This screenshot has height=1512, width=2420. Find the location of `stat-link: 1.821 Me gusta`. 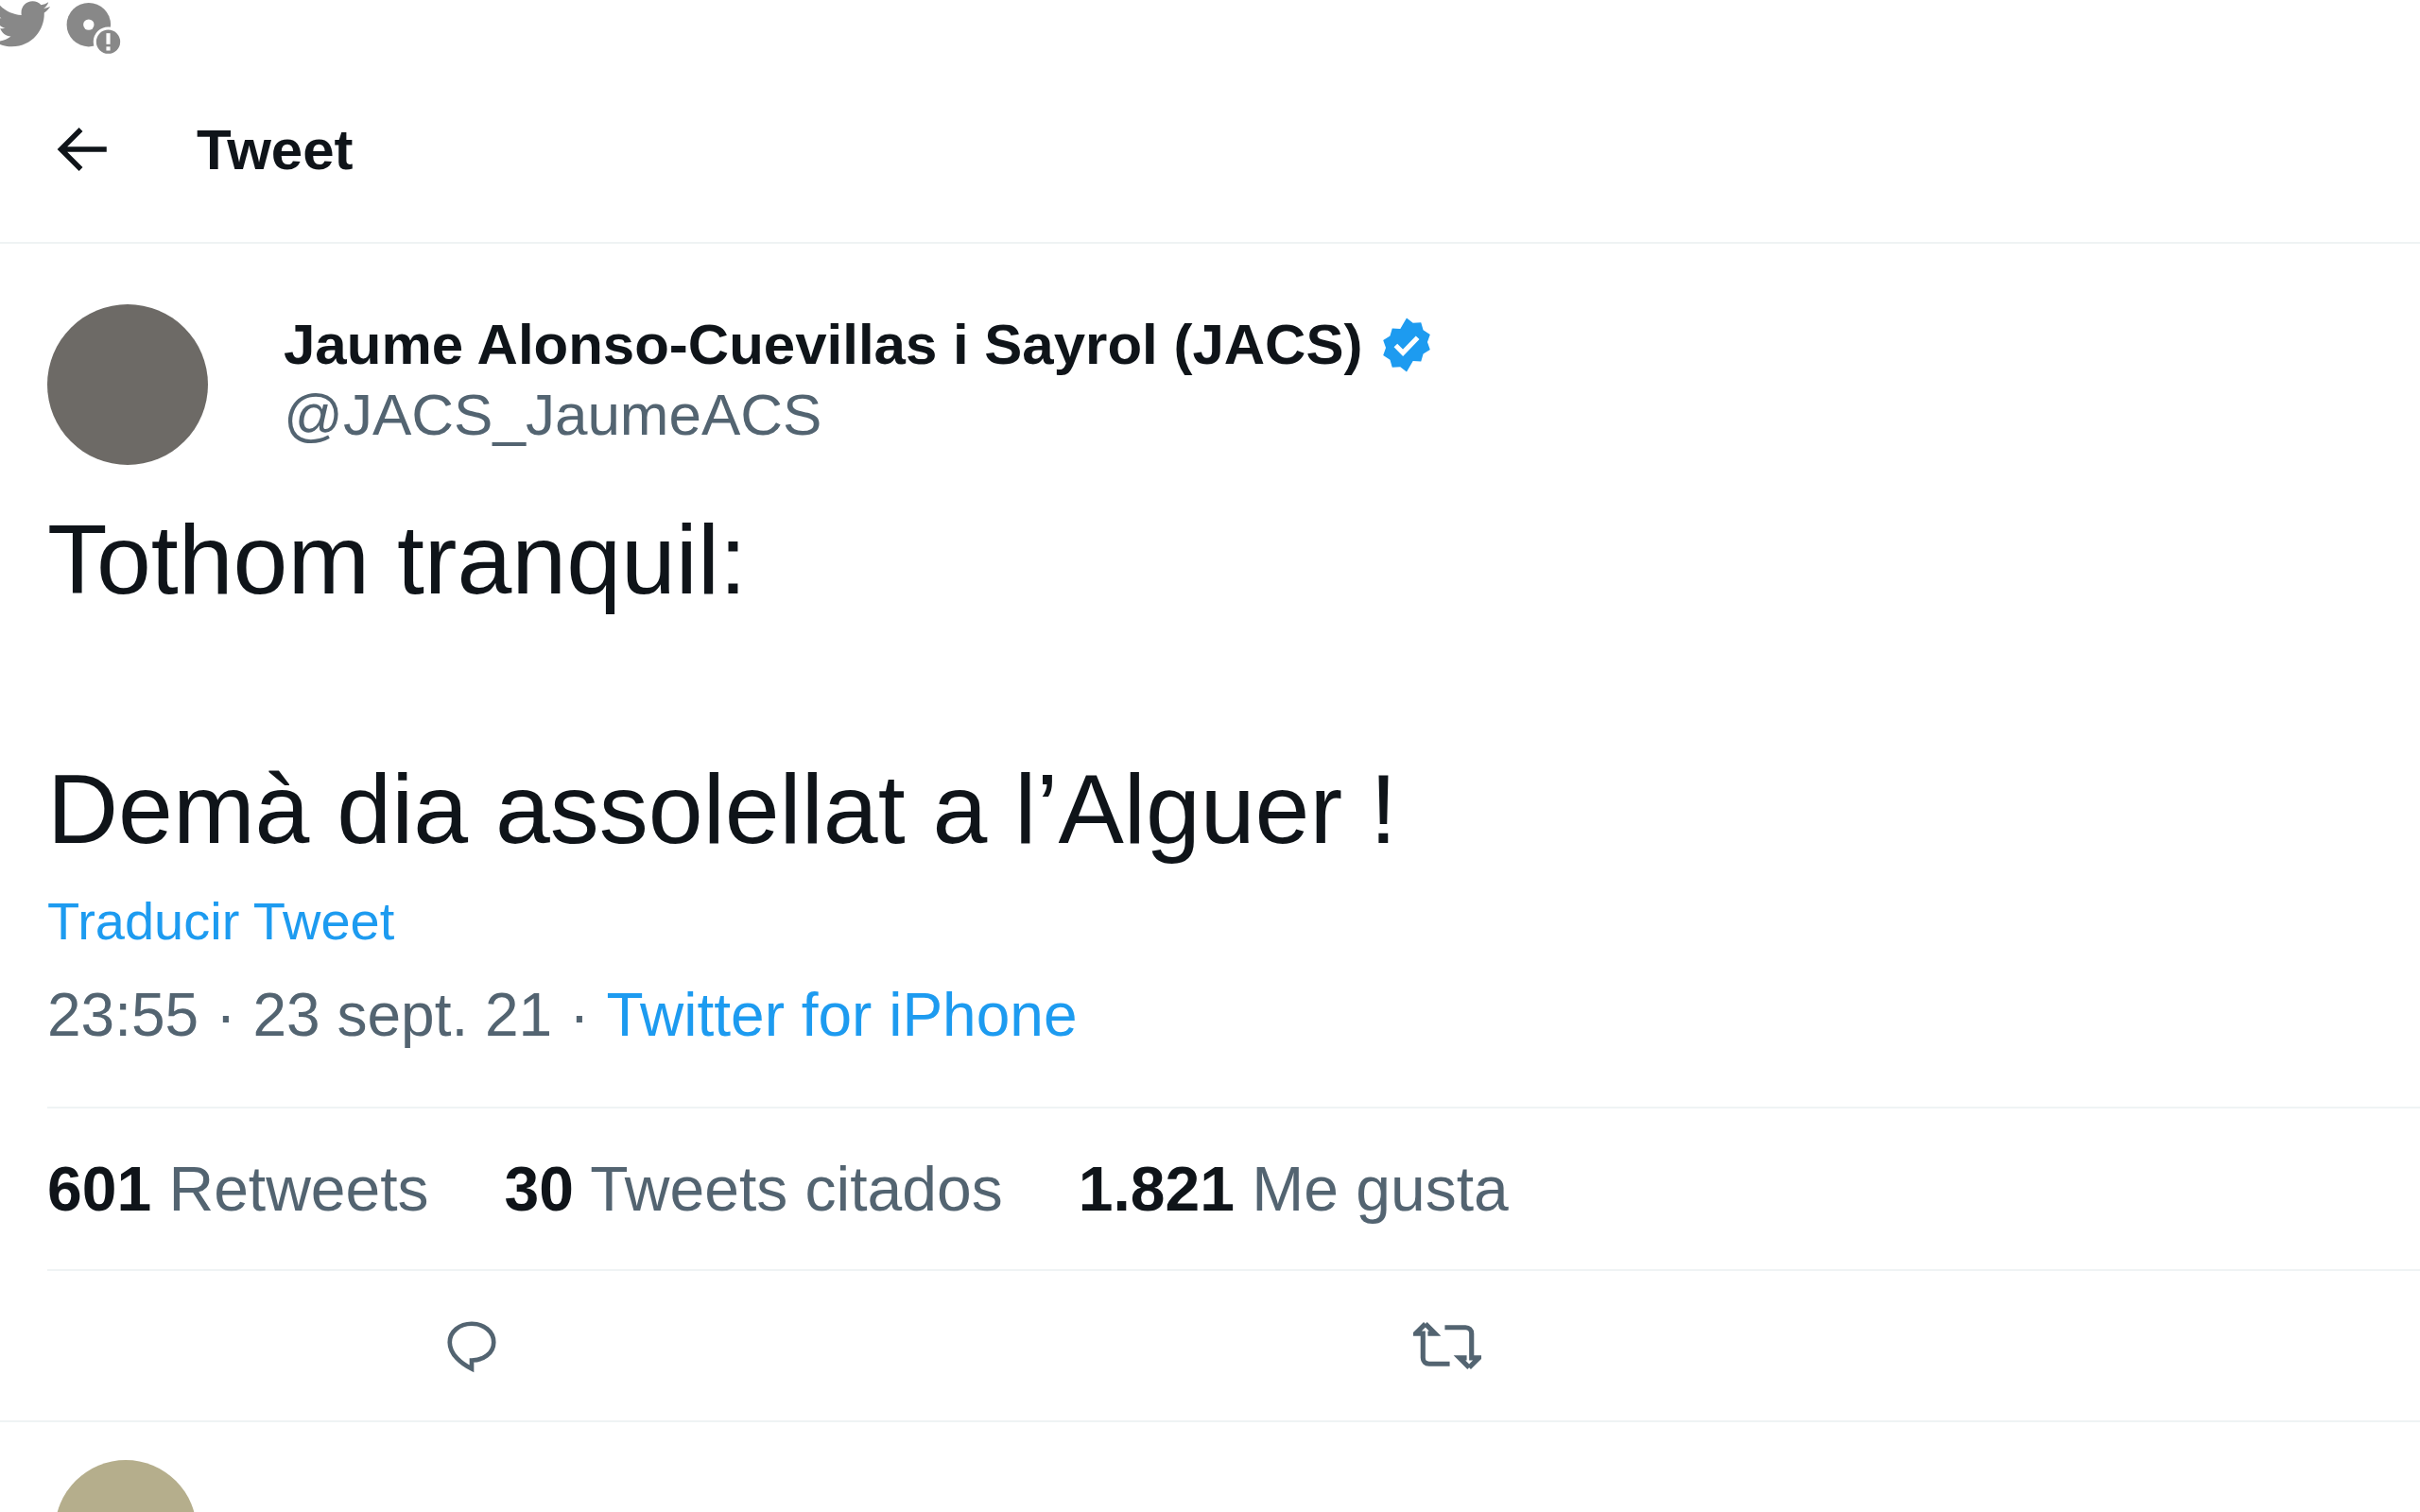

stat-link: 1.821 Me gusta is located at coordinates (1293, 1189).